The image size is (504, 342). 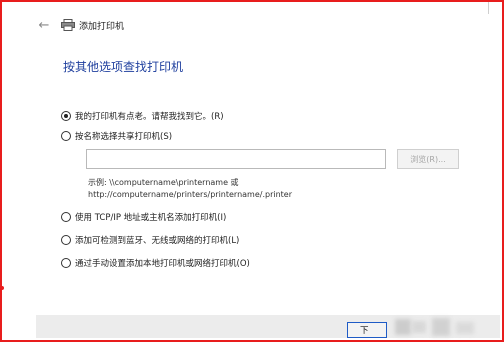 I want to click on option-manual-local-network: 通过手动设置添加本地打印机或网络打印机(O), so click(x=155, y=263).